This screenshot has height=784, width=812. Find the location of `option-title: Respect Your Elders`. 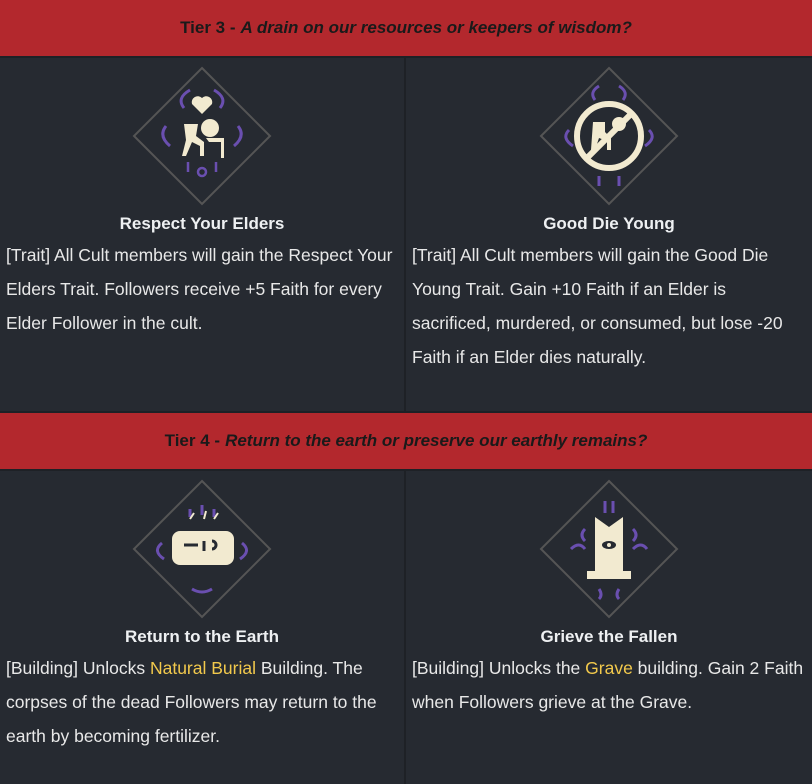

option-title: Respect Your Elders is located at coordinates (202, 223).